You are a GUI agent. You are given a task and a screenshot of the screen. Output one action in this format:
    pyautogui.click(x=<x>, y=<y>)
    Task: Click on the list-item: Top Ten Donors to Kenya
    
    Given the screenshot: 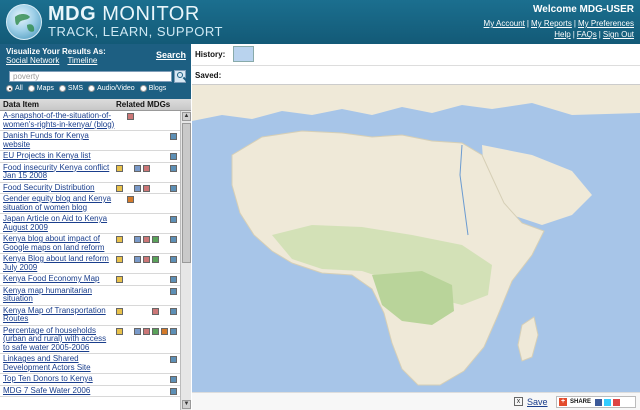 What is the action you would take?
    pyautogui.click(x=90, y=380)
    